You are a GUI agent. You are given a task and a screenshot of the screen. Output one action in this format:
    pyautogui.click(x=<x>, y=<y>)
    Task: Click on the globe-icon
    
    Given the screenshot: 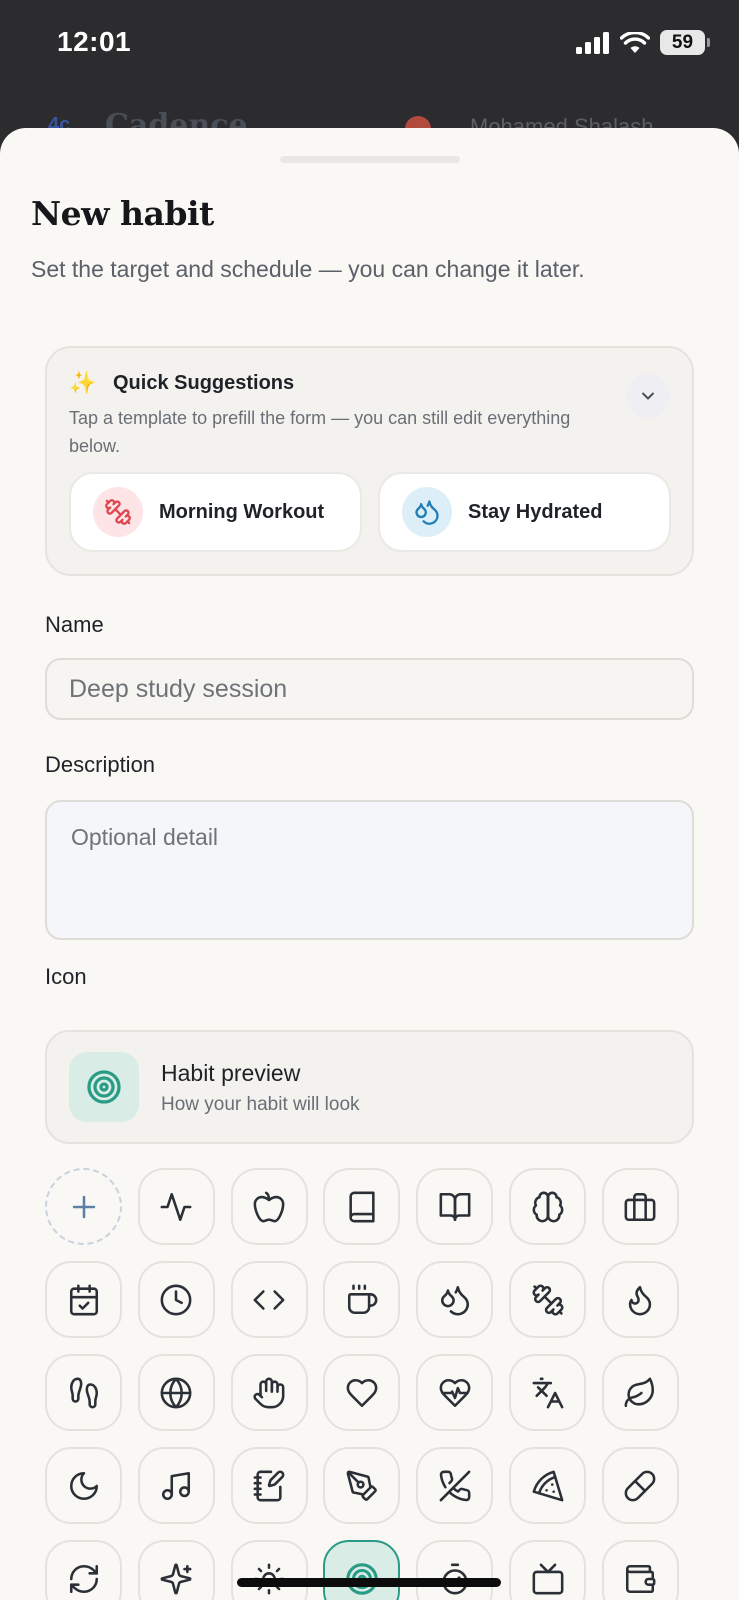 What is the action you would take?
    pyautogui.click(x=176, y=1392)
    